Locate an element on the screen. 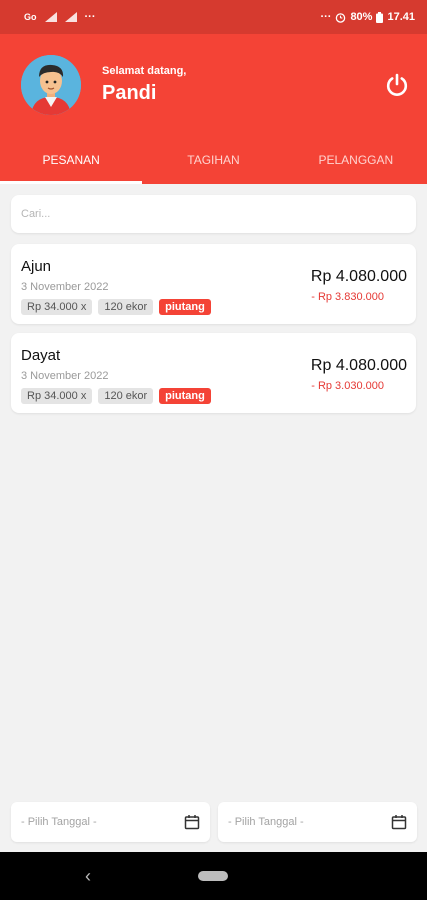 Image resolution: width=427 pixels, height=900 pixels. clock: 17.41 is located at coordinates (401, 17).